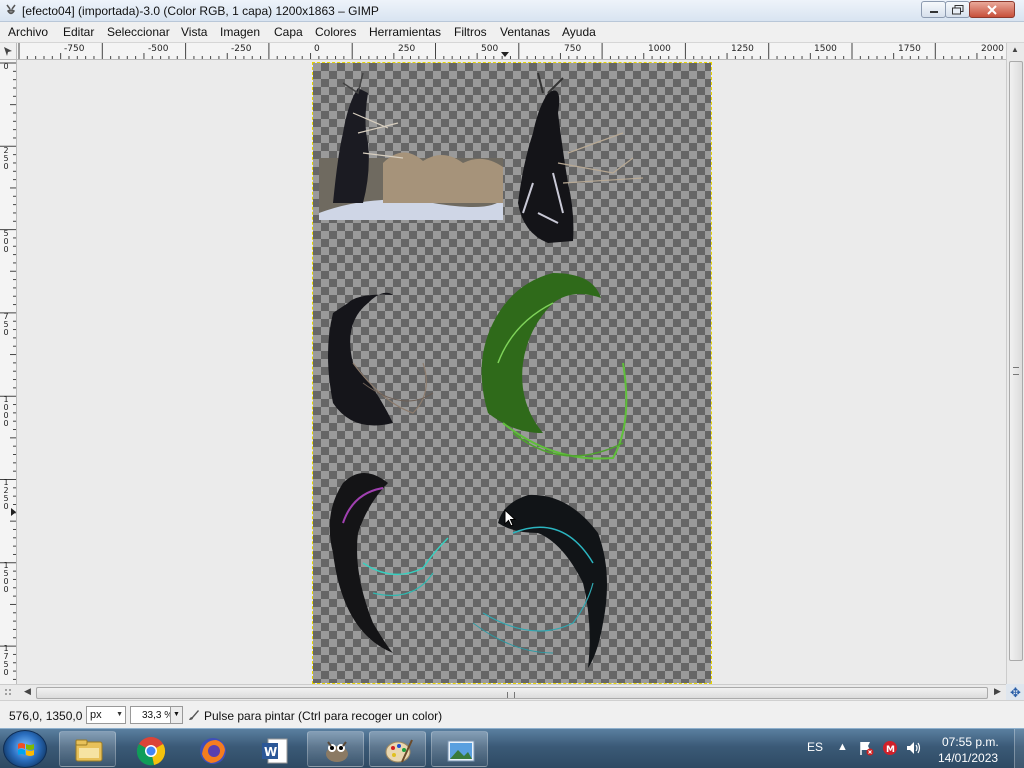 This screenshot has width=1024, height=768. Describe the element at coordinates (997, 691) in the screenshot. I see `scroll-right-icon: ▶` at that location.